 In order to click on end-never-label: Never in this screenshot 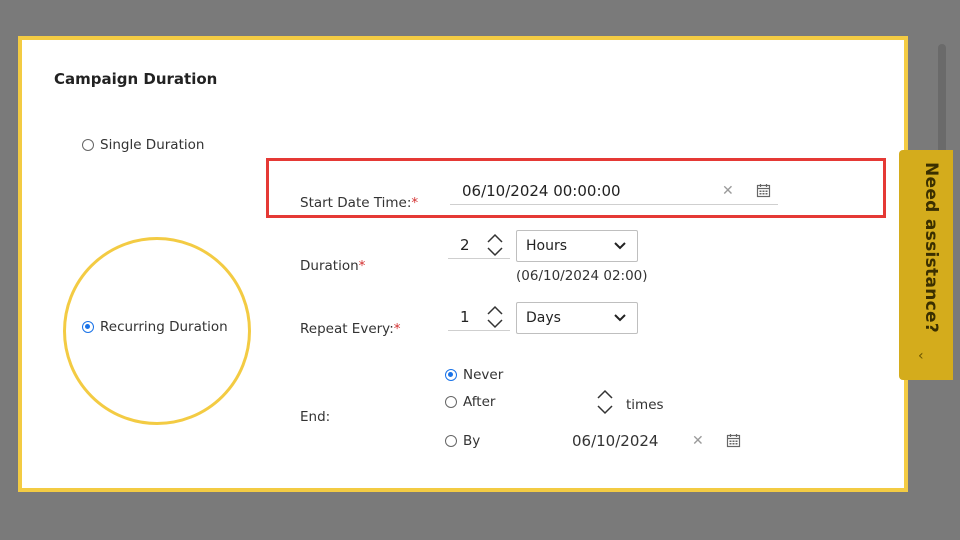, I will do `click(483, 374)`.